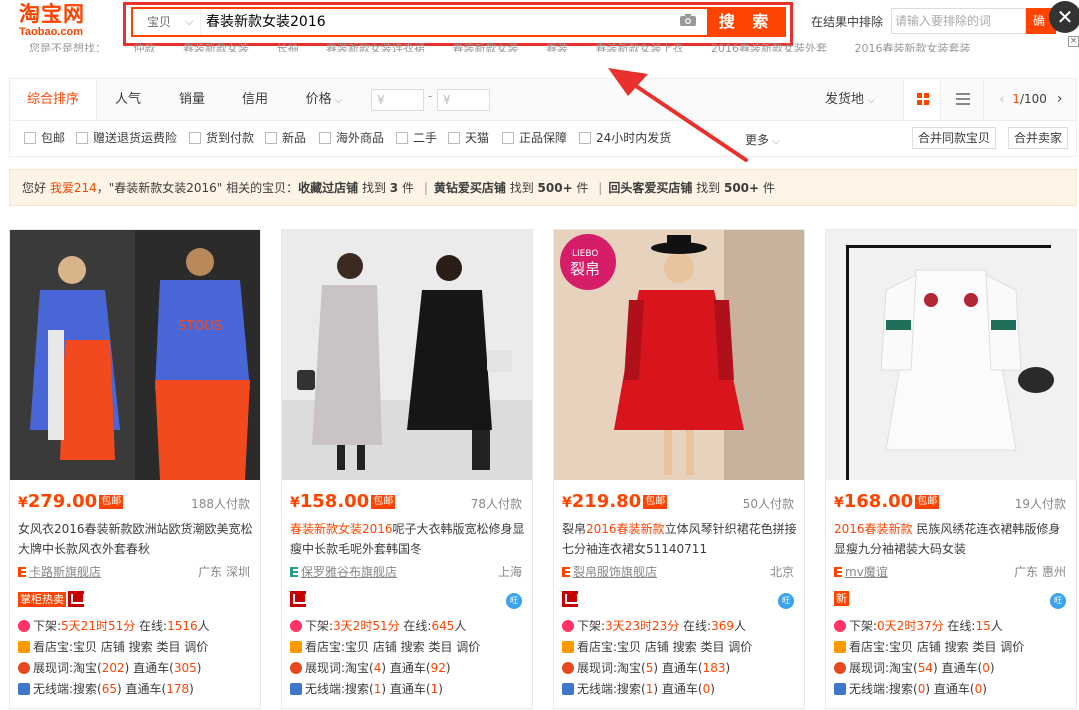  I want to click on filter-new: 新品, so click(285, 138).